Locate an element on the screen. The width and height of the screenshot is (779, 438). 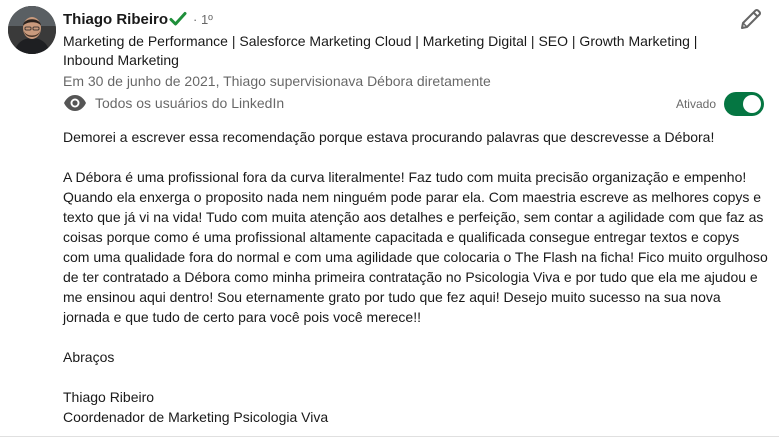
pencil-icon is located at coordinates (751, 19).